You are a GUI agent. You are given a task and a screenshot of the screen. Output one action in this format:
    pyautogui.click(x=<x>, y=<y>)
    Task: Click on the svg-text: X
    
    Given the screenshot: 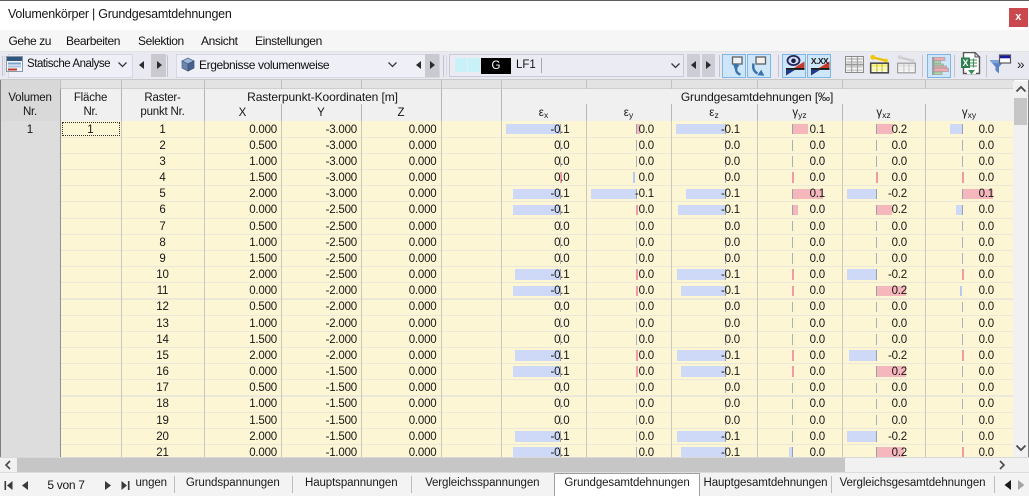 What is the action you would take?
    pyautogui.click(x=965, y=63)
    